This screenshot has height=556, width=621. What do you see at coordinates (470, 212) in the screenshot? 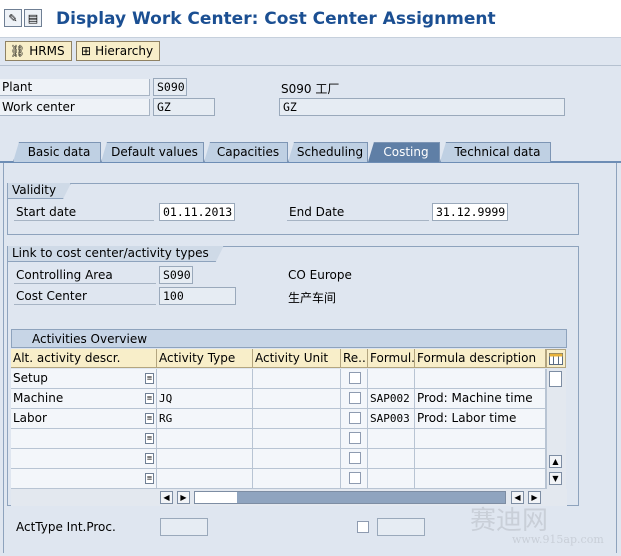
I see `end-date-field: 31.12.9999` at bounding box center [470, 212].